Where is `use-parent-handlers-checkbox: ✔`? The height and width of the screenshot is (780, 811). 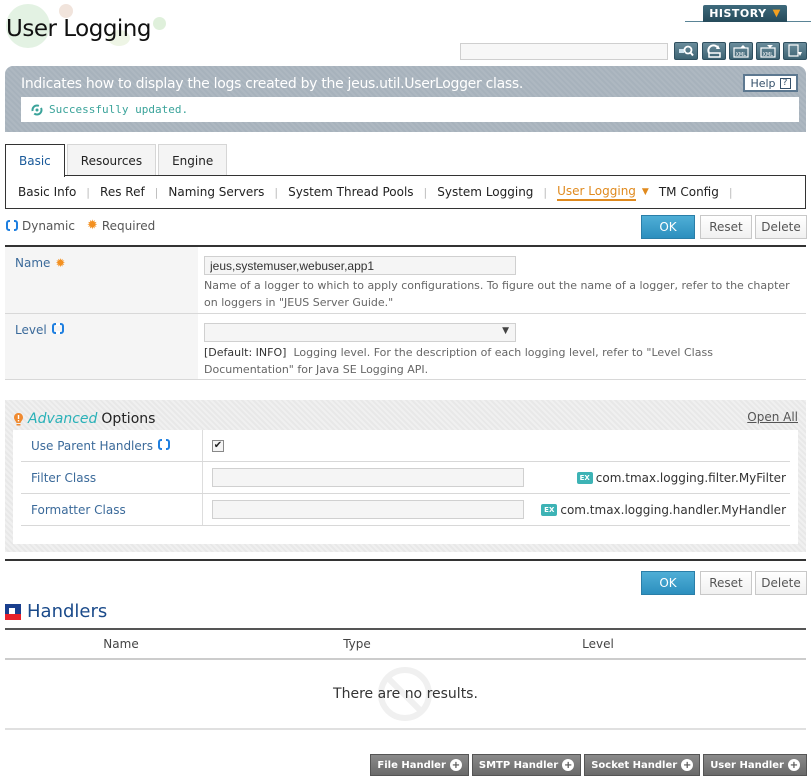
use-parent-handlers-checkbox: ✔ is located at coordinates (218, 445).